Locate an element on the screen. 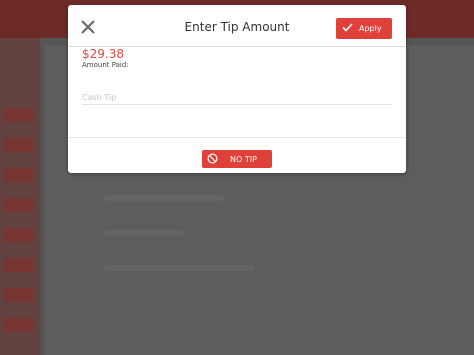 The width and height of the screenshot is (474, 355). apply-button-label: Apply is located at coordinates (370, 28).